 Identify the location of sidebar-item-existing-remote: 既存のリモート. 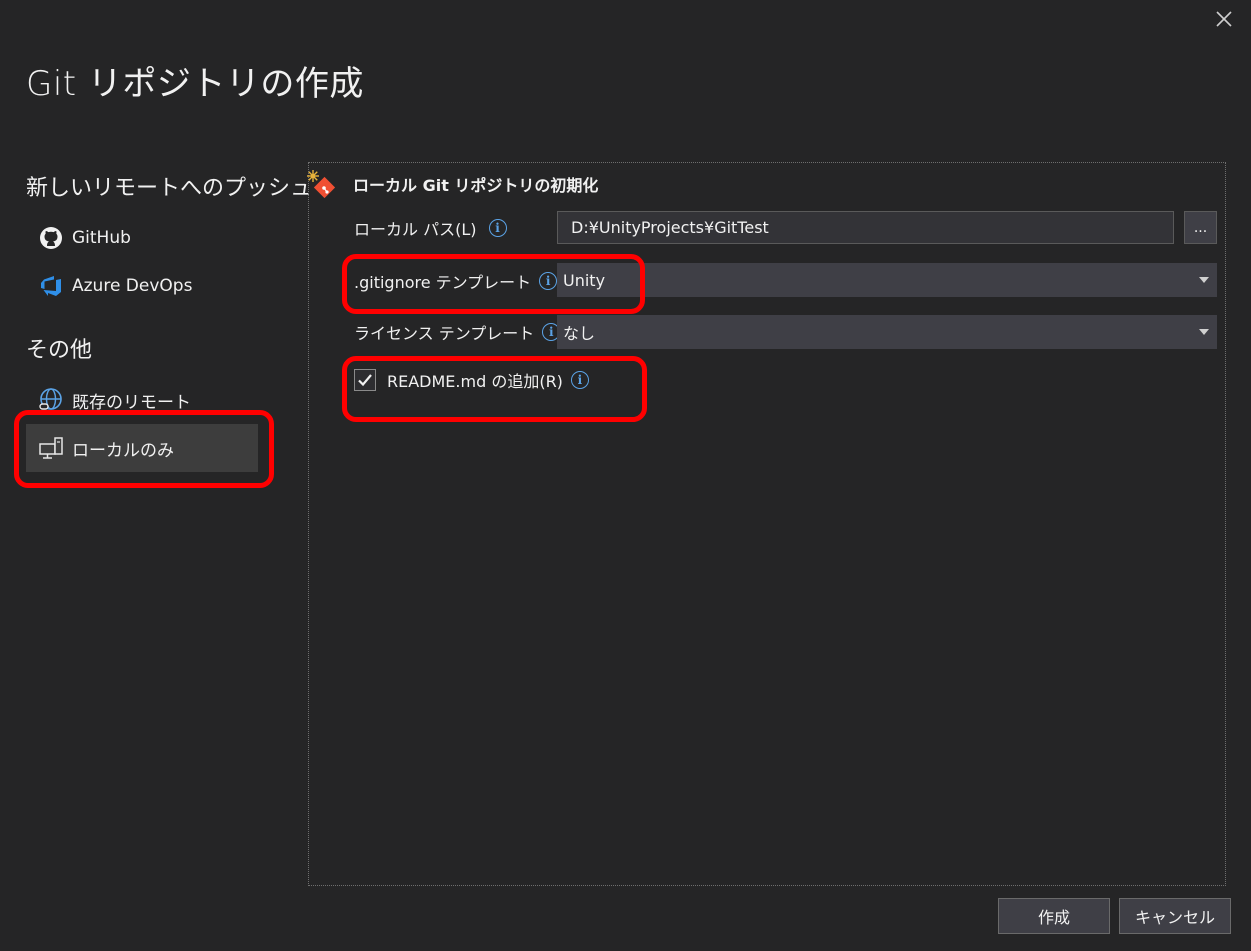
(142, 400).